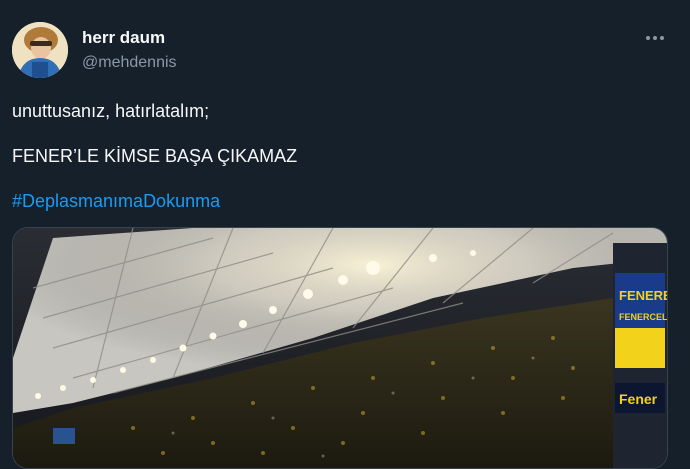 This screenshot has height=469, width=690. Describe the element at coordinates (643, 295) in the screenshot. I see `banner-text-top: FENERB` at that location.